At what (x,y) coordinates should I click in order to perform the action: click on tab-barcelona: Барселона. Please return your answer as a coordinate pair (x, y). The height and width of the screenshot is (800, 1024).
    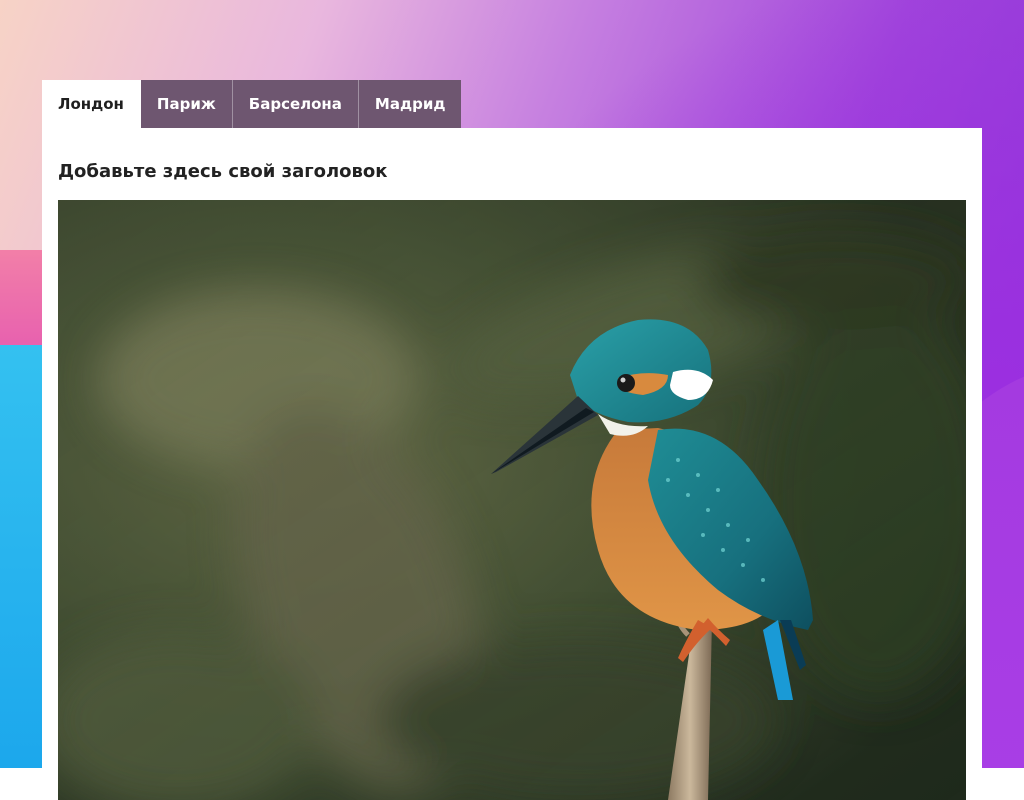
    Looking at the image, I should click on (295, 104).